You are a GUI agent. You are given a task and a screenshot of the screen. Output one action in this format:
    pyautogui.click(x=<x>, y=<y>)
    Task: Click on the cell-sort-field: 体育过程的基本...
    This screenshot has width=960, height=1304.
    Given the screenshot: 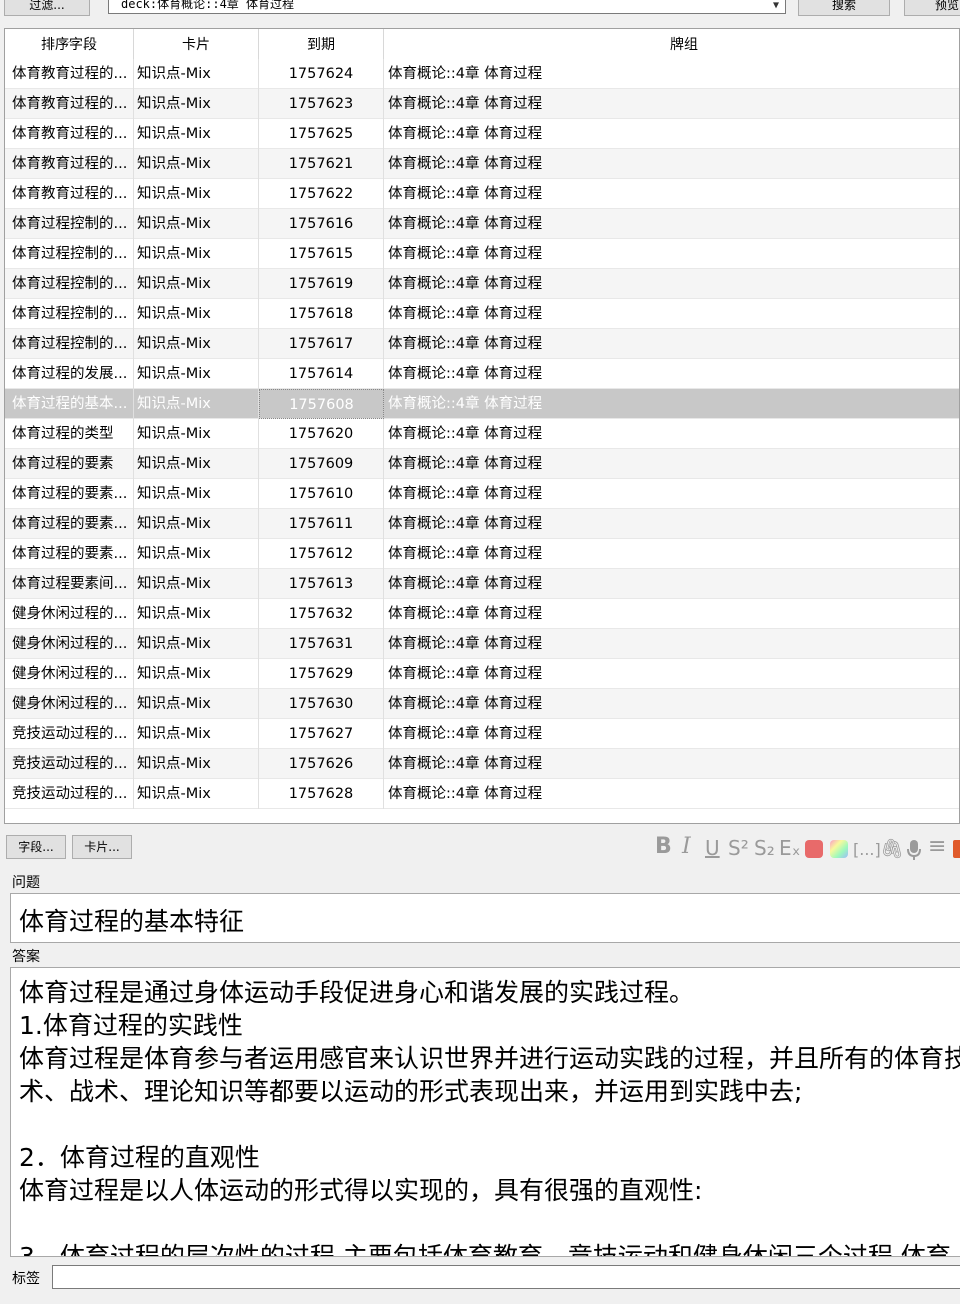 What is the action you would take?
    pyautogui.click(x=71, y=404)
    